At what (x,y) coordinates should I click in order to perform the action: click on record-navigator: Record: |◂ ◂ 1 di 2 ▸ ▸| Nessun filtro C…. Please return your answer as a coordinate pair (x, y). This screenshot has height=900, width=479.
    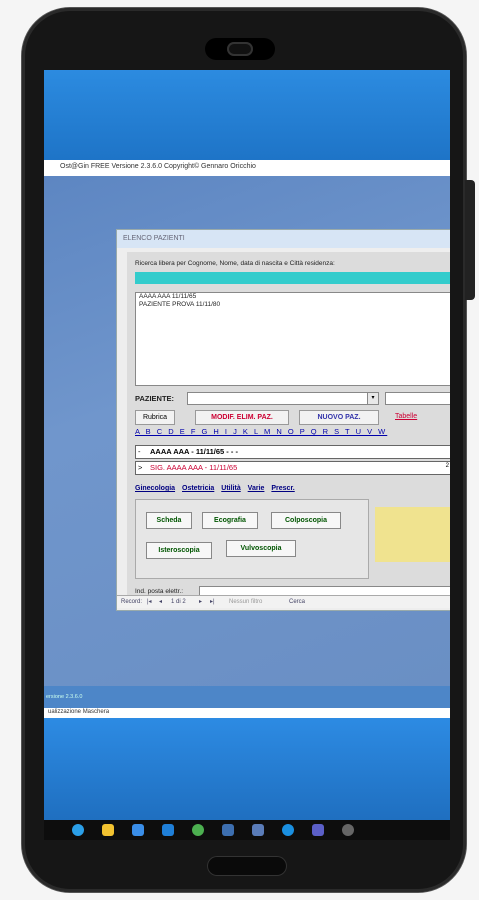
    Looking at the image, I should click on (283, 601).